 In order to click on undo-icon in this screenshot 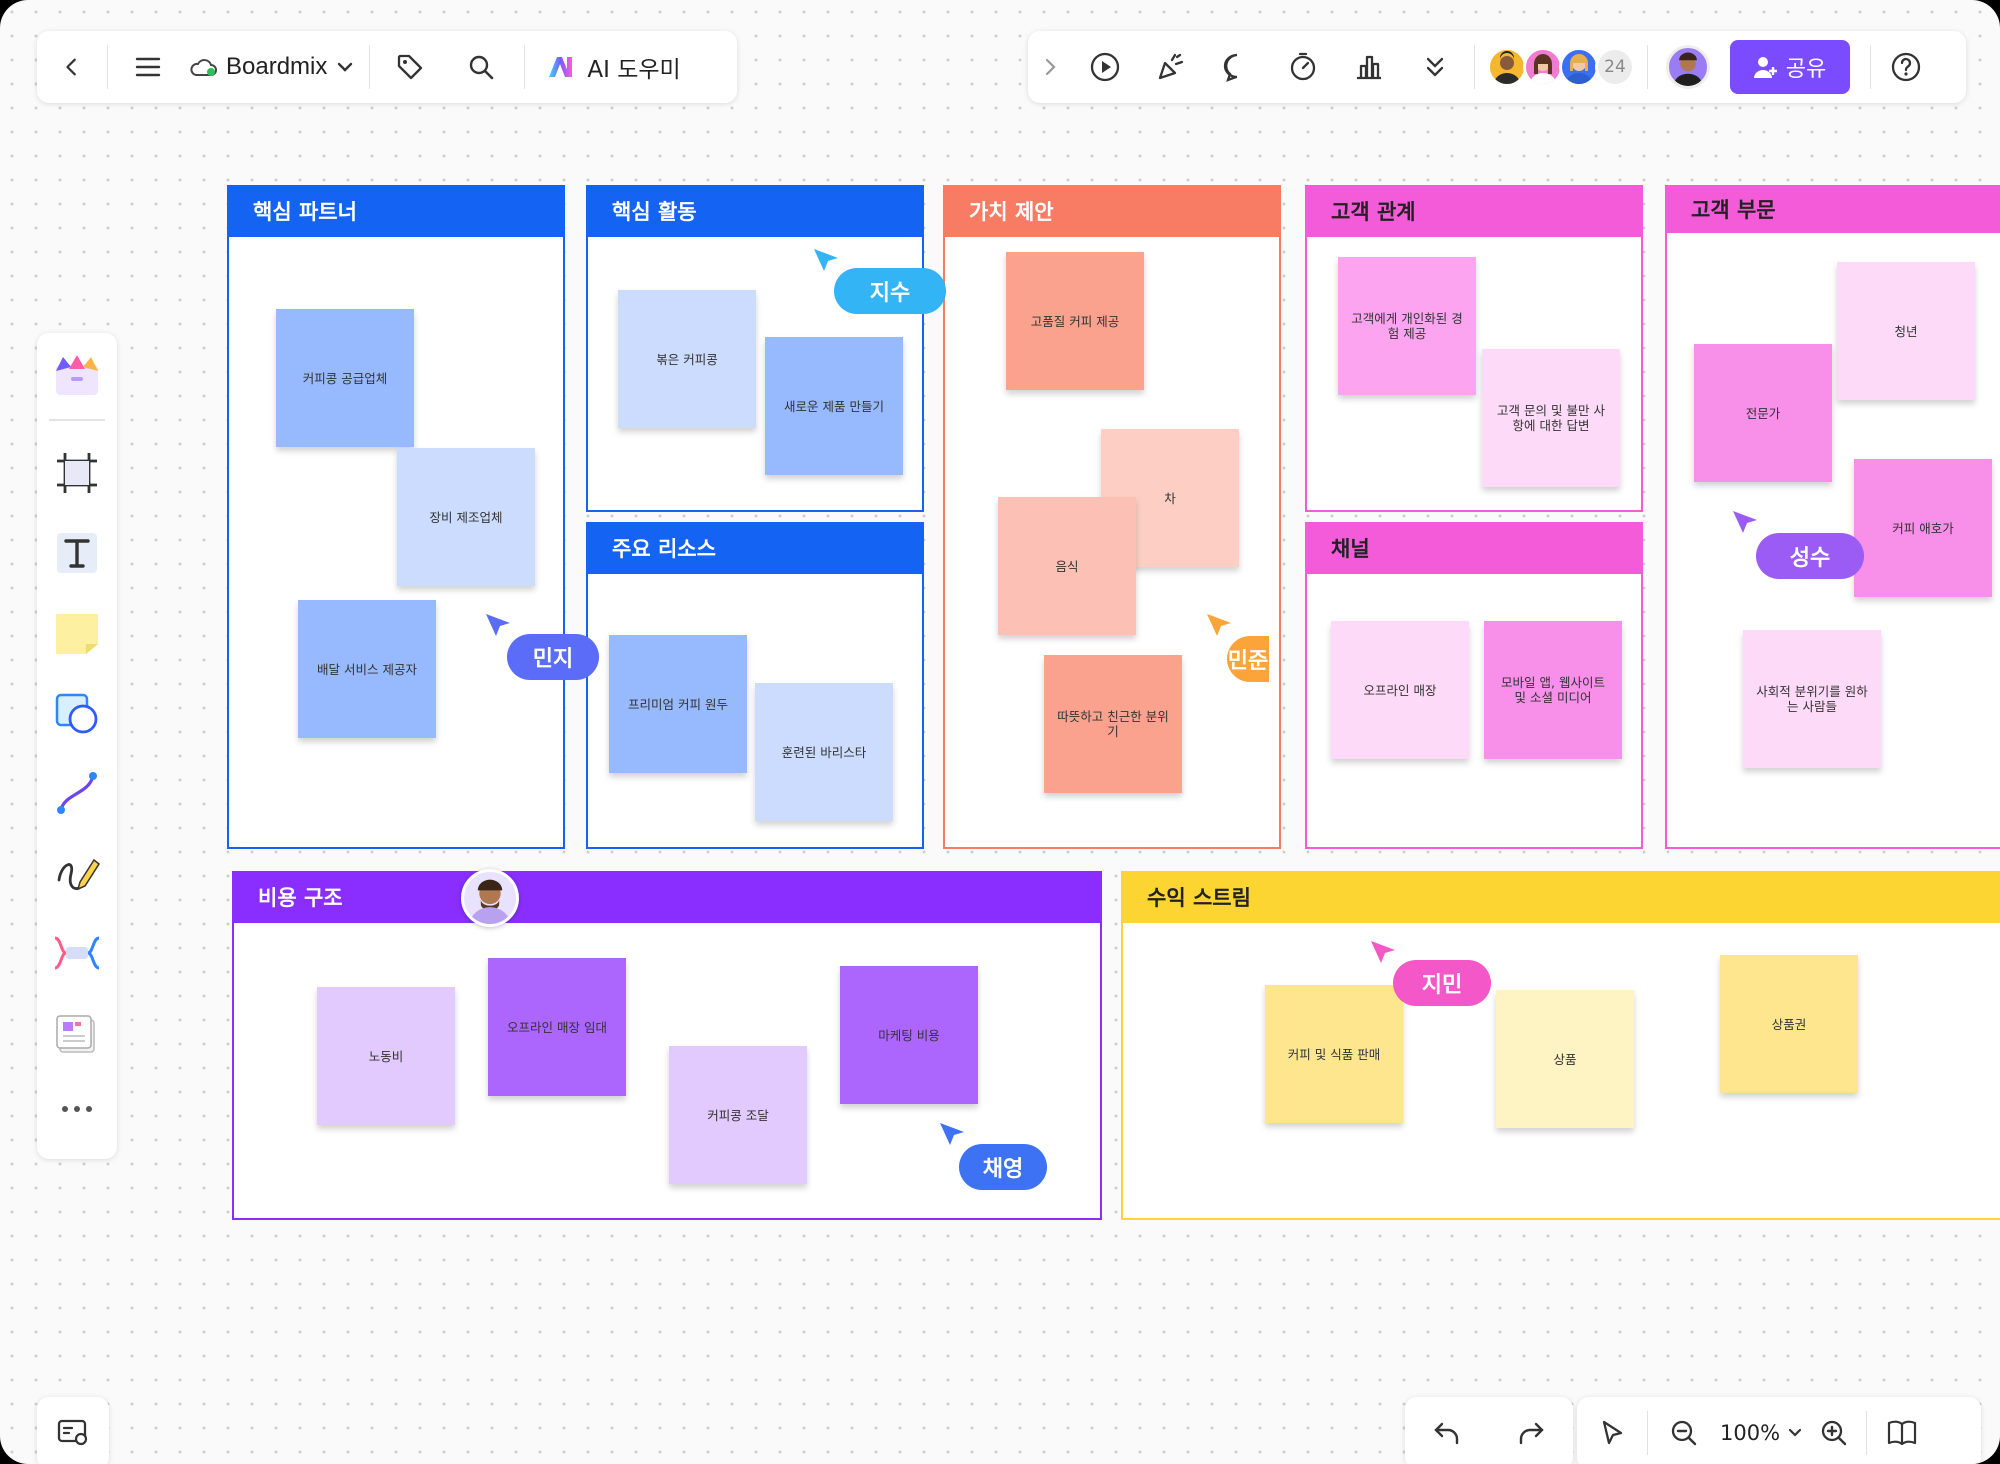, I will do `click(1447, 1433)`.